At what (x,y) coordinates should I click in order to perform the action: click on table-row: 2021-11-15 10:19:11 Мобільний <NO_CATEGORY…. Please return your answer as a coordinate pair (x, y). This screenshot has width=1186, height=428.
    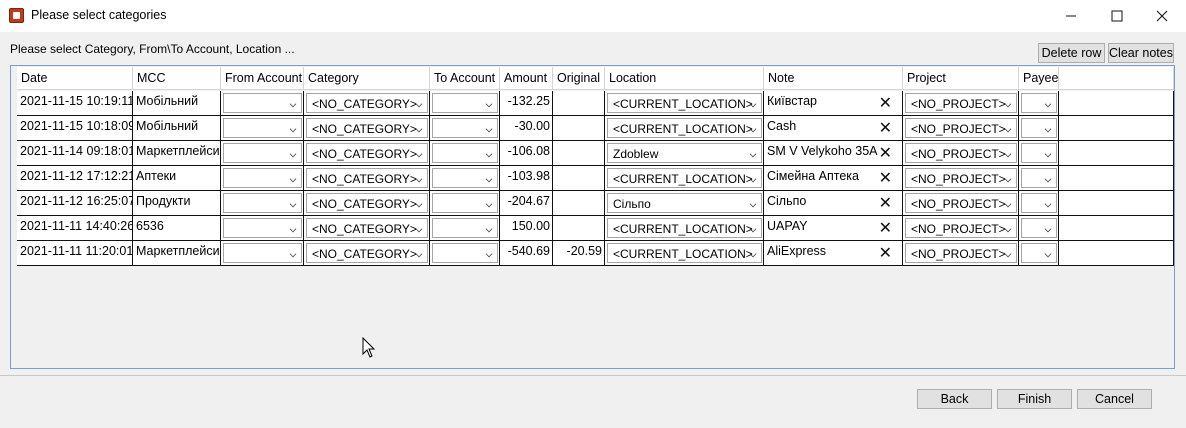
    Looking at the image, I should click on (595, 103).